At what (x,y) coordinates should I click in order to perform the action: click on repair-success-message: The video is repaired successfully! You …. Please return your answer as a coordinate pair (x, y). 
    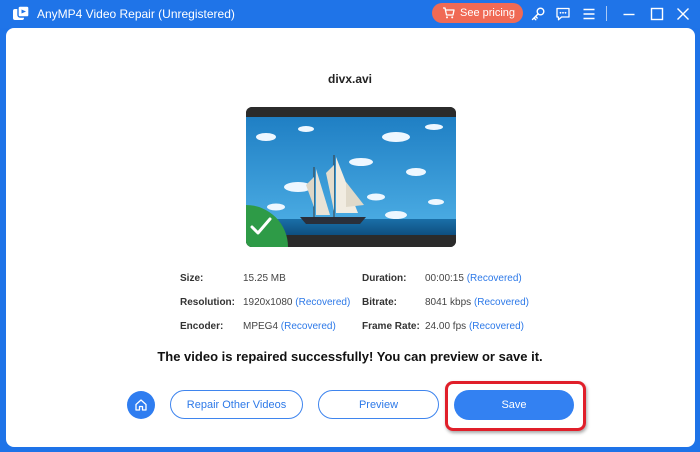
    Looking at the image, I should click on (350, 356).